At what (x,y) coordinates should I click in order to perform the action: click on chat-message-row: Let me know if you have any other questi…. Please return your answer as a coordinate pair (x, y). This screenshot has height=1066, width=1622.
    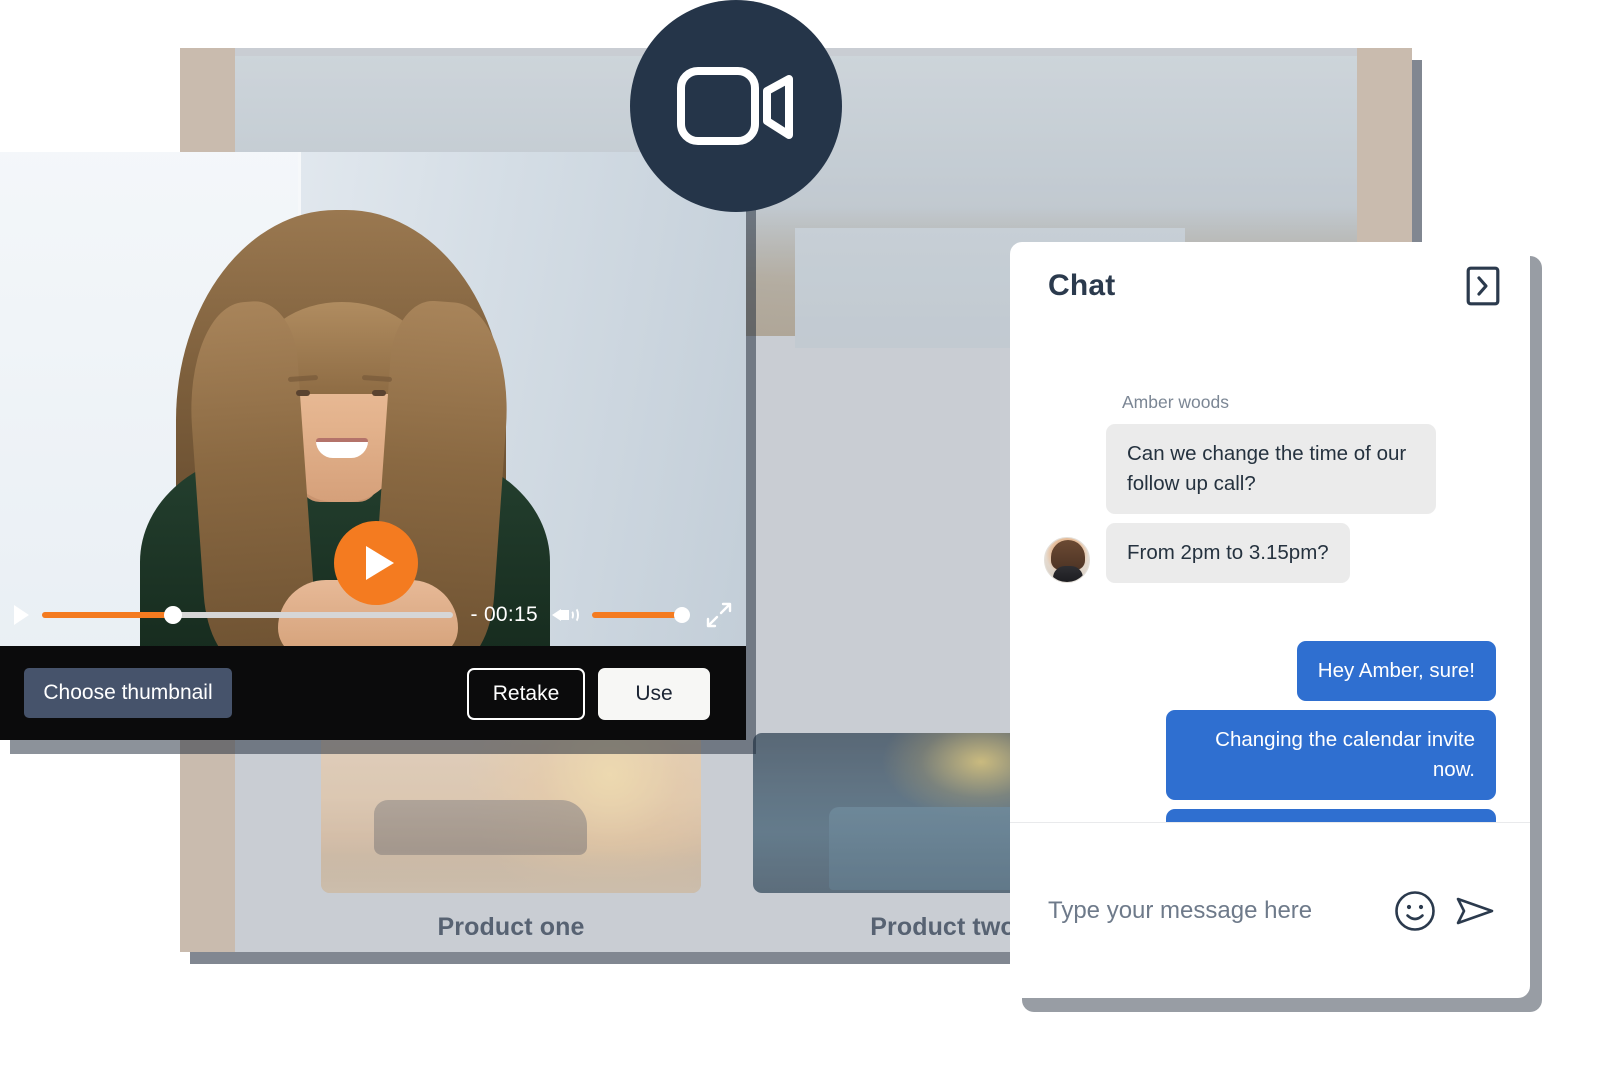
    Looking at the image, I should click on (1270, 815).